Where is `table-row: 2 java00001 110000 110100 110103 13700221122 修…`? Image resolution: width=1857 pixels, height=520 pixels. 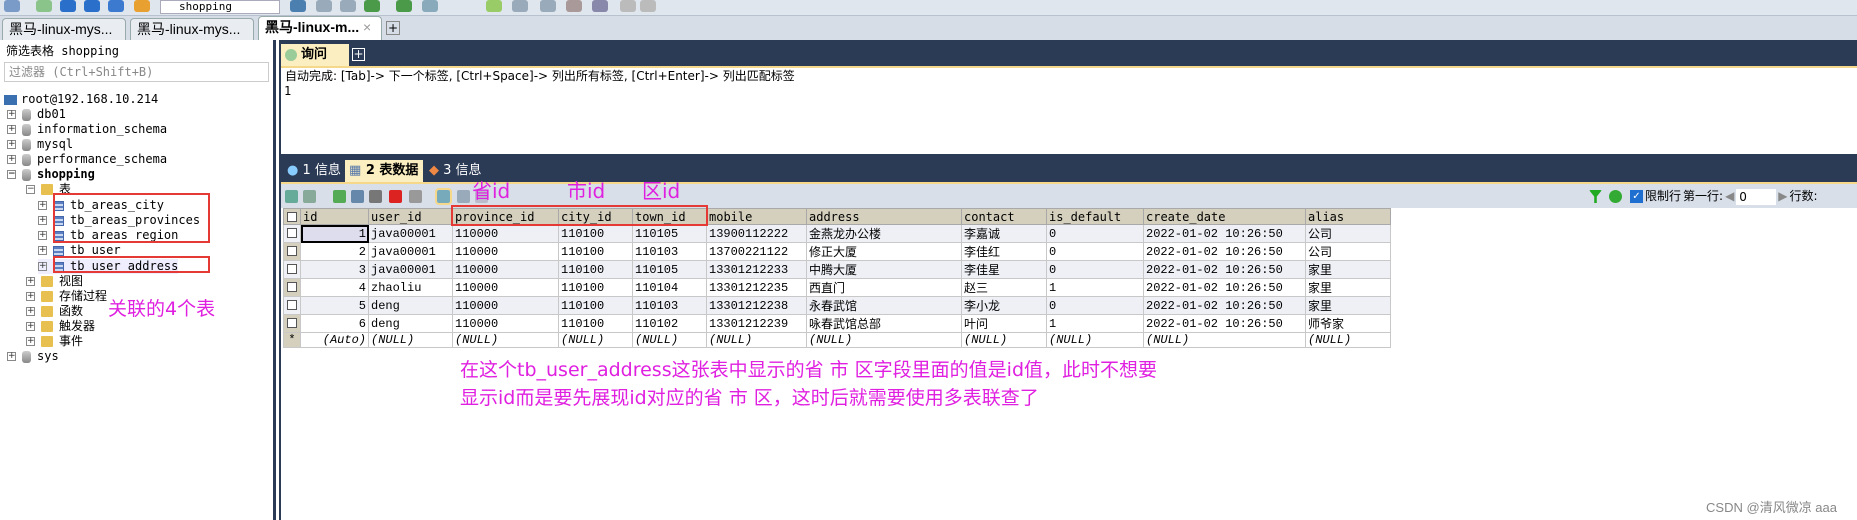
table-row: 2 java00001 110000 110100 110103 13700221122 修… is located at coordinates (837, 251).